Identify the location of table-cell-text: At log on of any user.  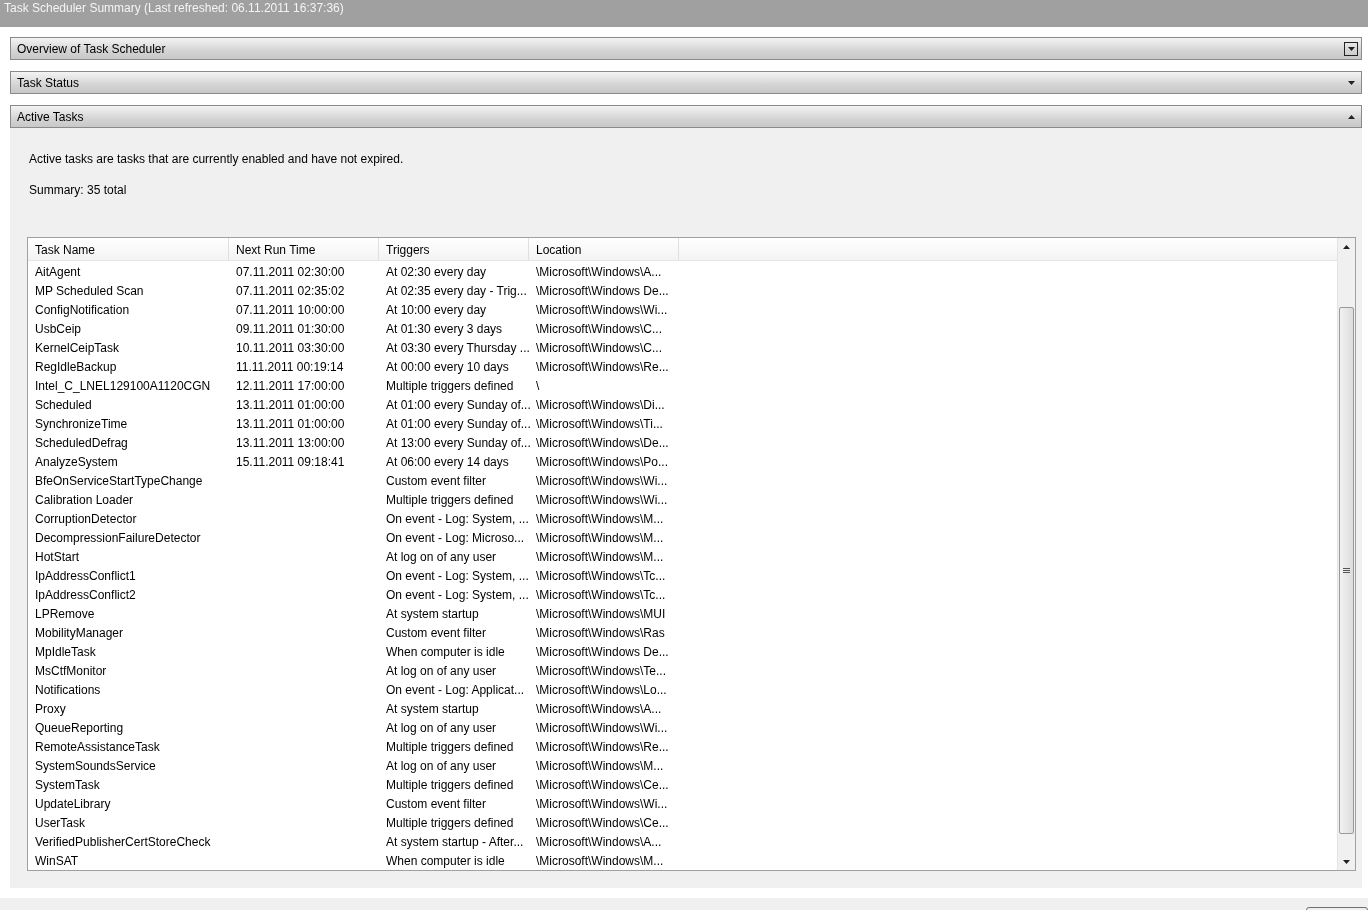
(441, 556).